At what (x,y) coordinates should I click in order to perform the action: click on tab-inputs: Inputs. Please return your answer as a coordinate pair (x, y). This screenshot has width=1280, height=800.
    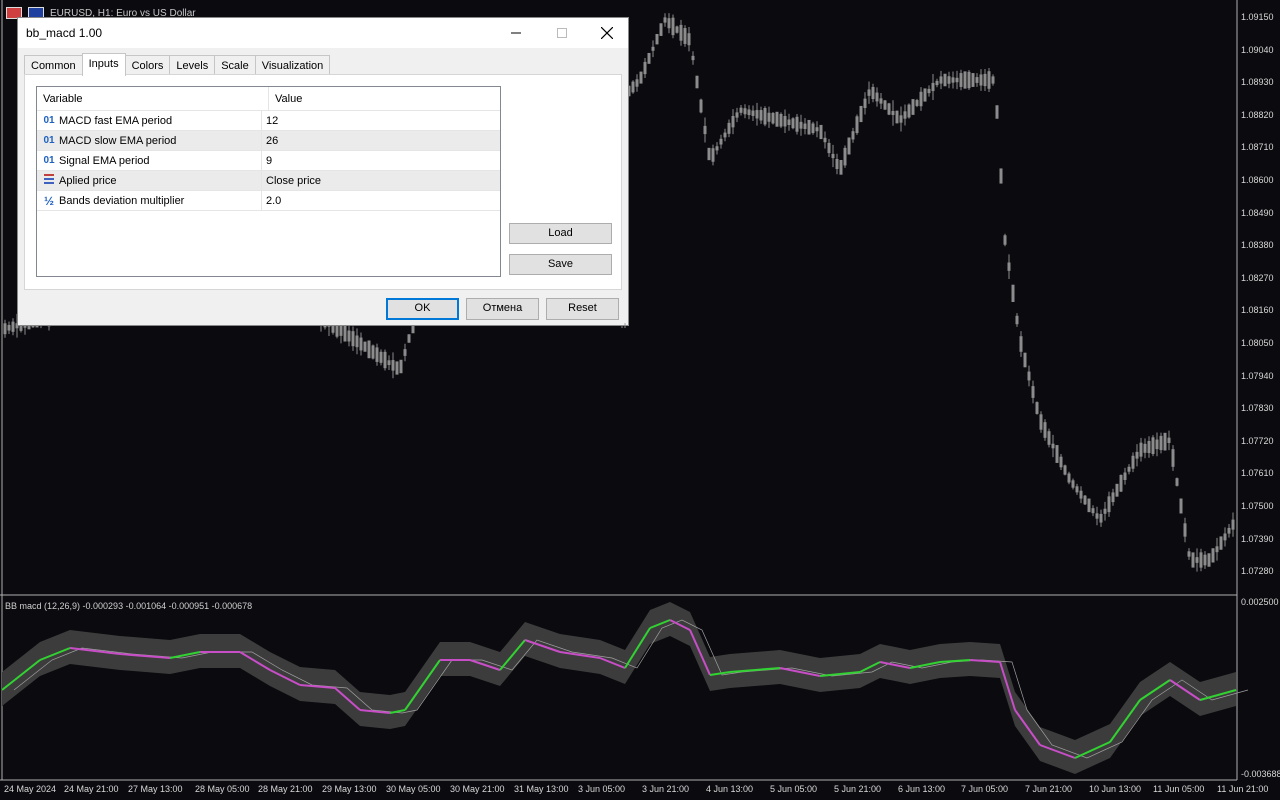
    Looking at the image, I should click on (103, 64).